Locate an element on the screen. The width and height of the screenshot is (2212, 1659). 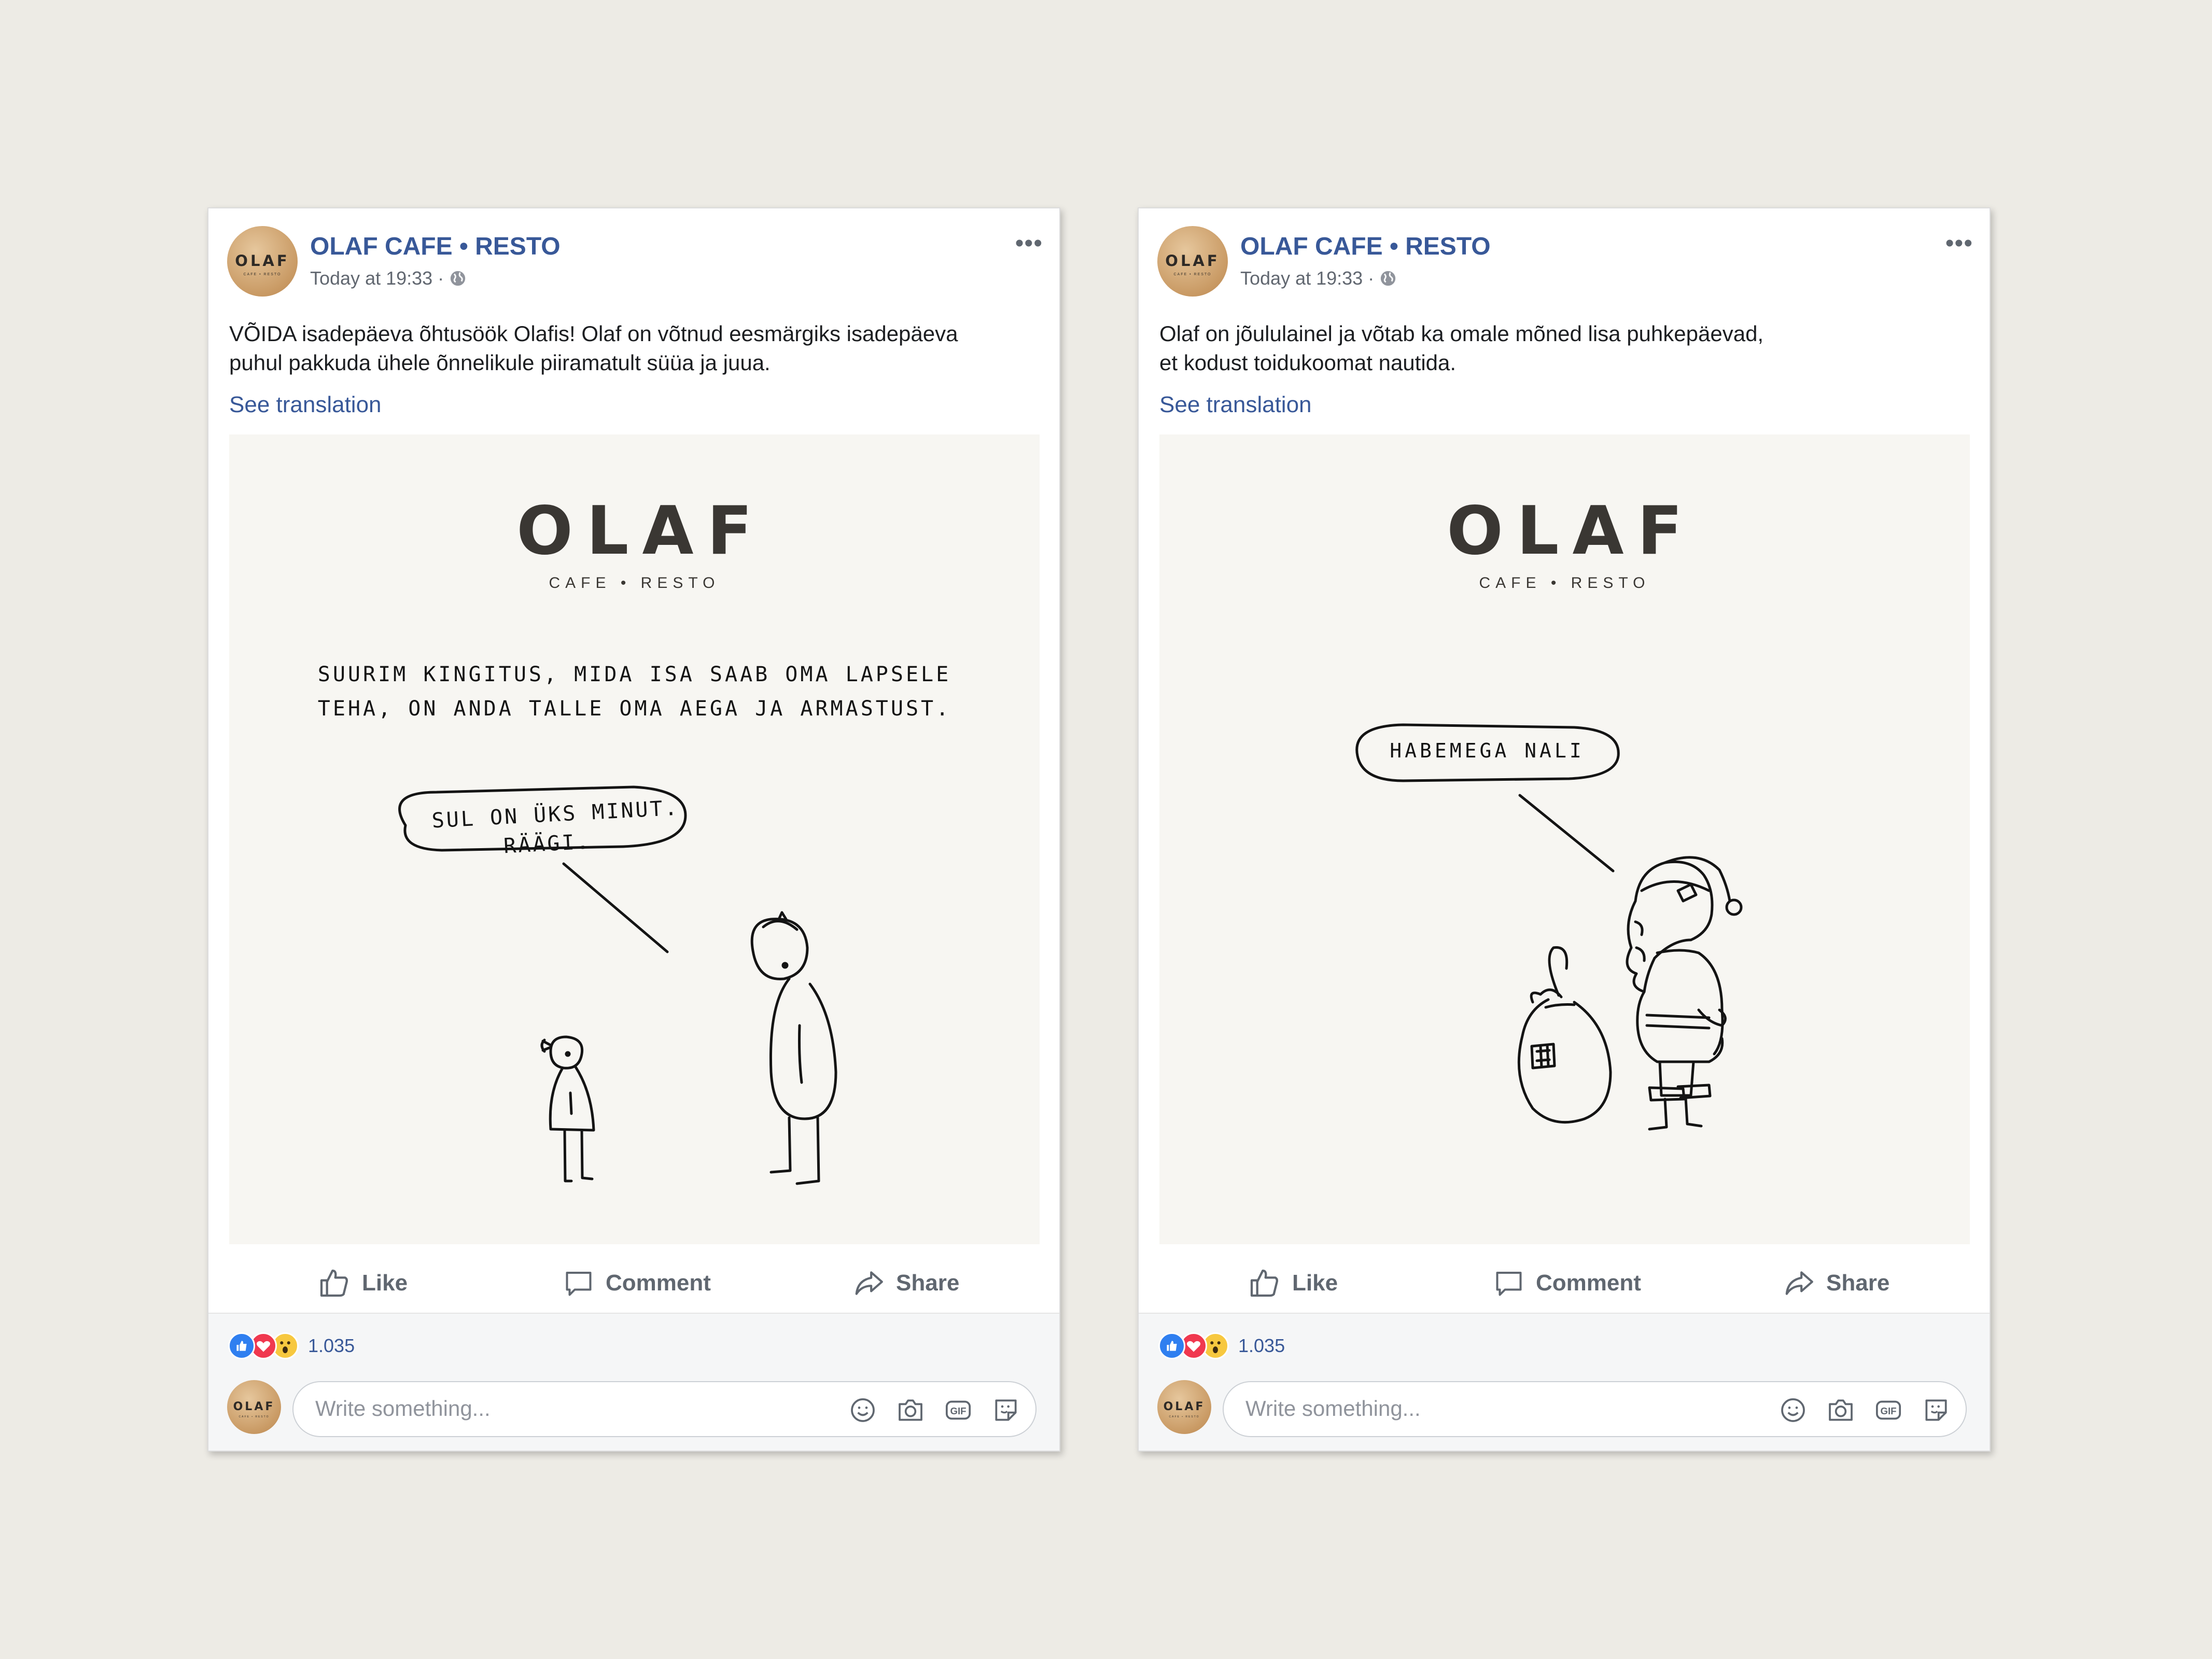
post-text-line: et kodust toidukoomat nautida. is located at coordinates (1308, 362).